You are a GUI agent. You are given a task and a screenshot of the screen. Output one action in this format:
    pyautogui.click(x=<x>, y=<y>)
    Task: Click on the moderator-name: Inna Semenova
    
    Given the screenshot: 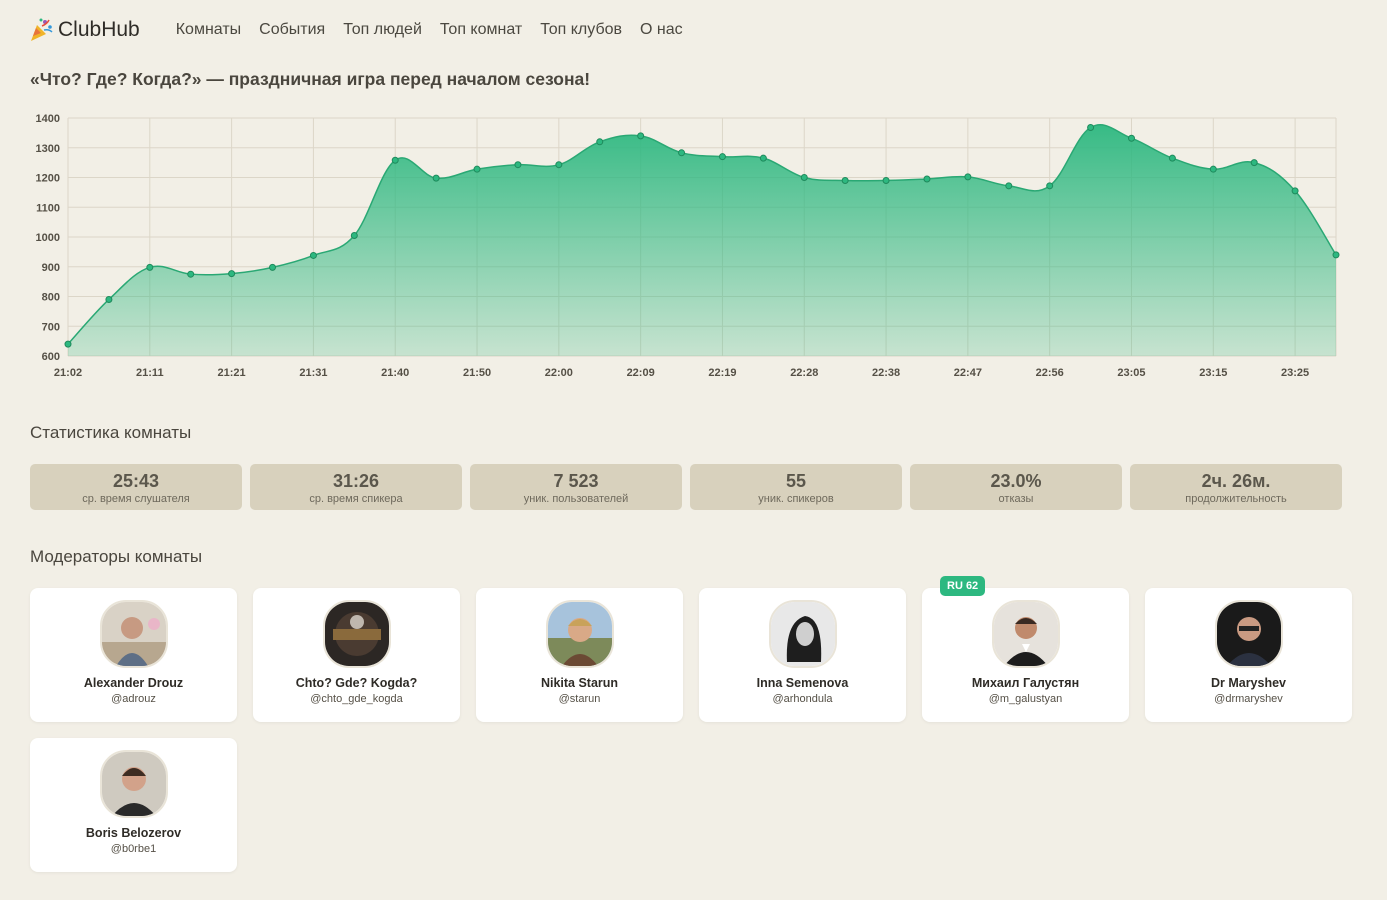 What is the action you would take?
    pyautogui.click(x=802, y=683)
    